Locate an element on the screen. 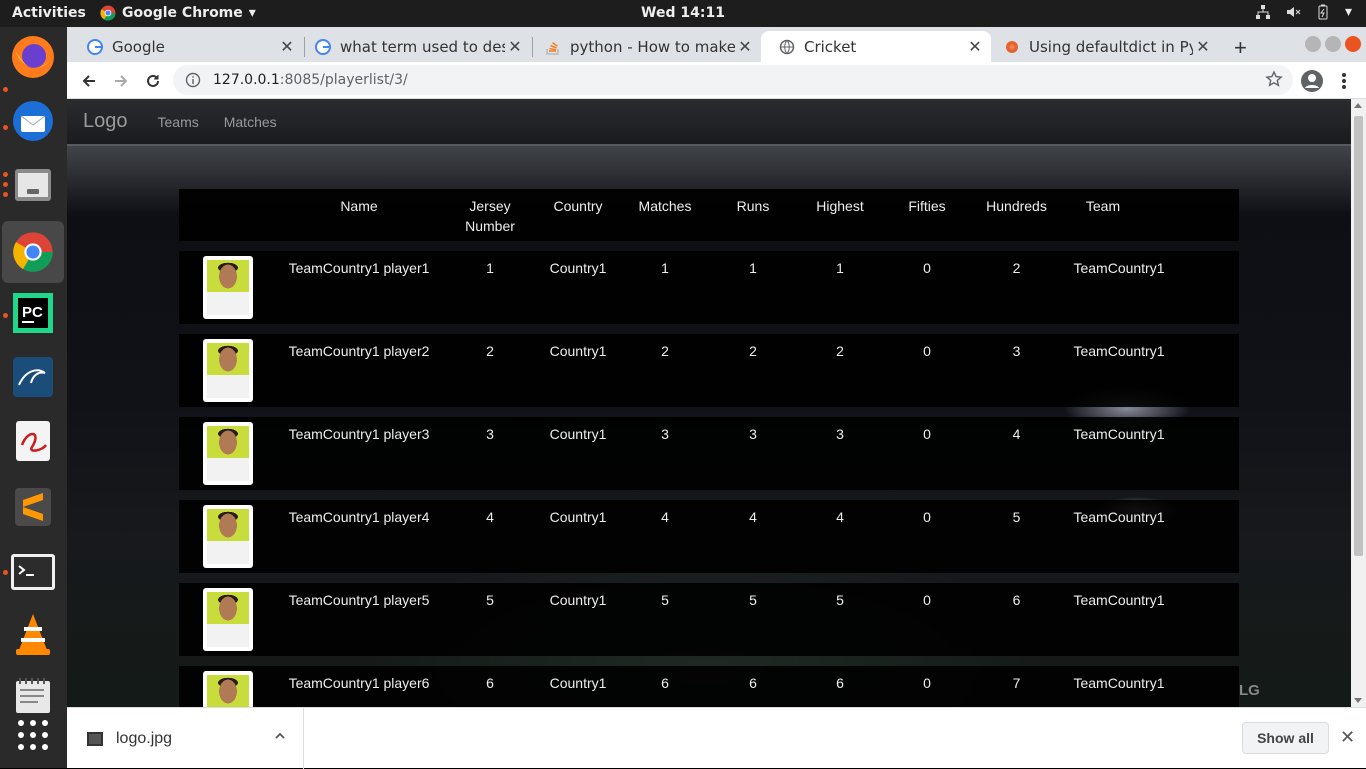 The height and width of the screenshot is (769, 1366). firefox-icon is located at coordinates (33, 57).